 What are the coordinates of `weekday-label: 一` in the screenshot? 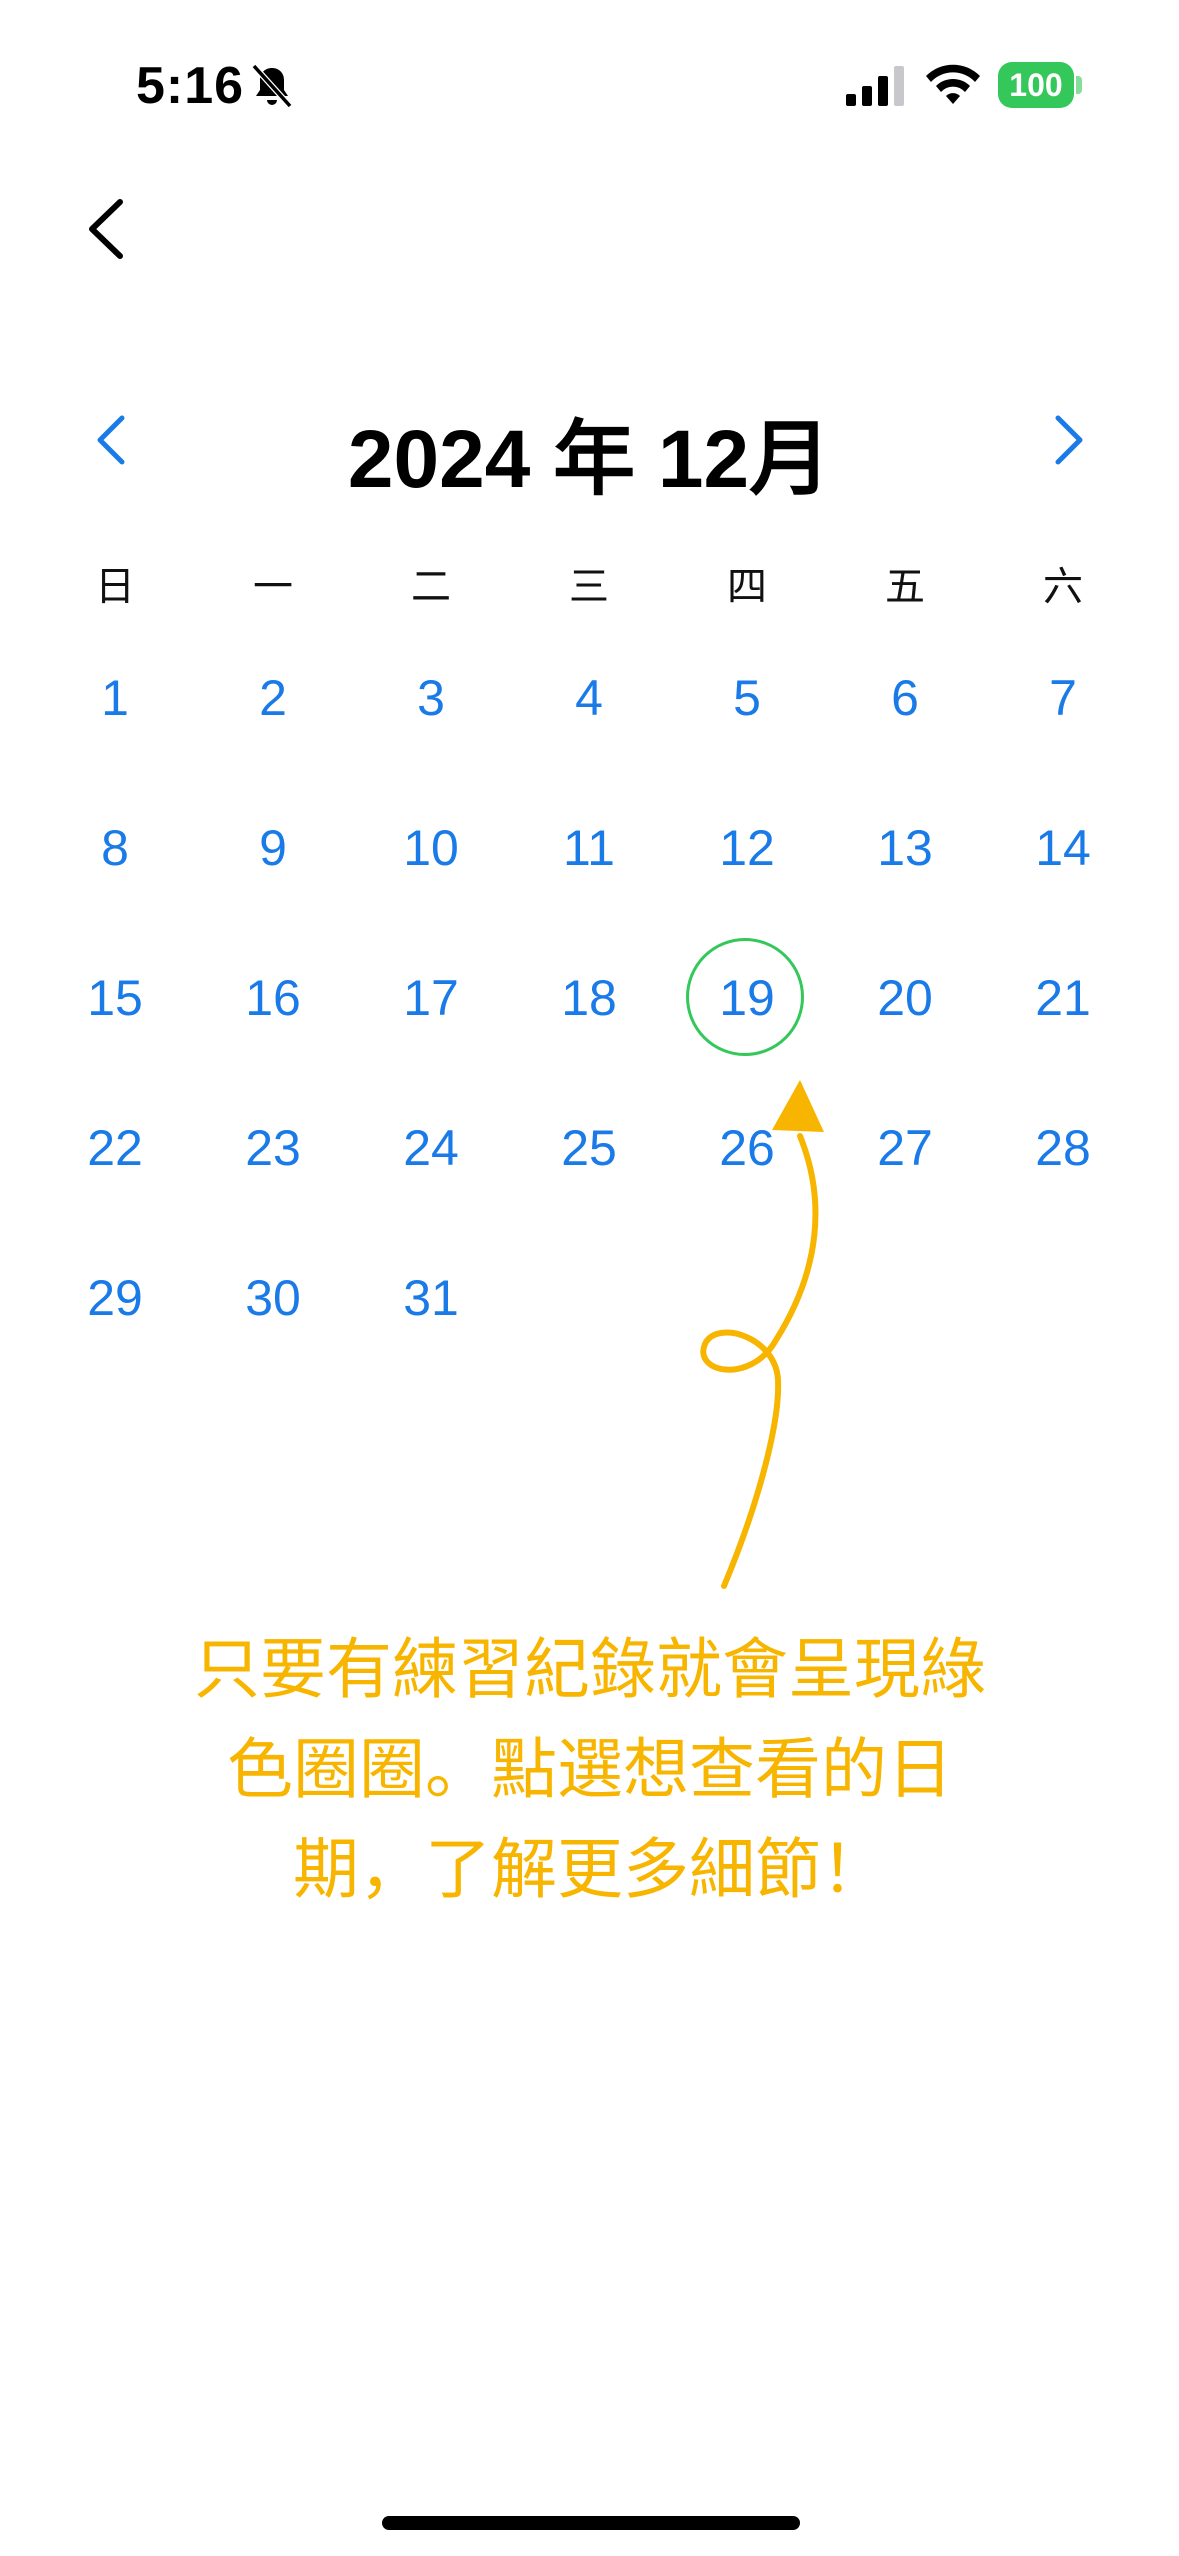 It's located at (273, 587).